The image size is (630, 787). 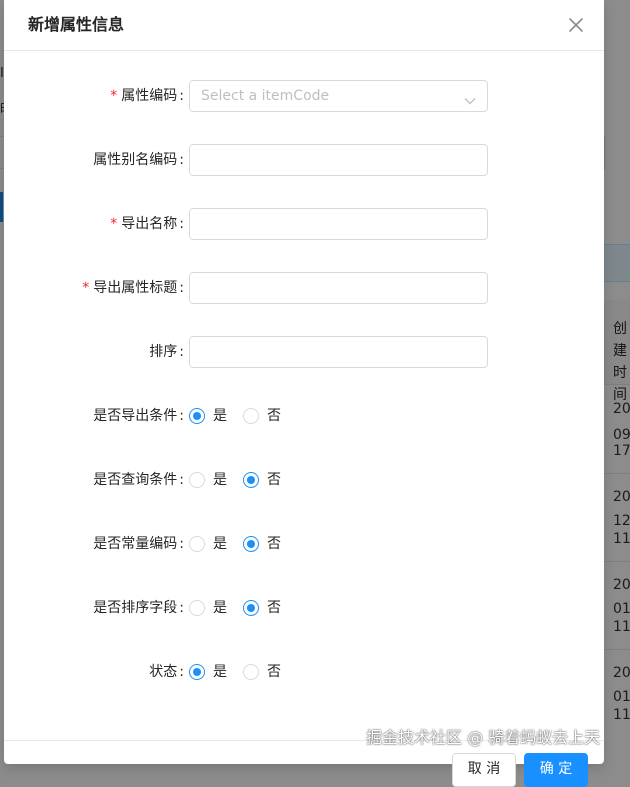 I want to click on form-label: 是否常量编码:, so click(x=138, y=544).